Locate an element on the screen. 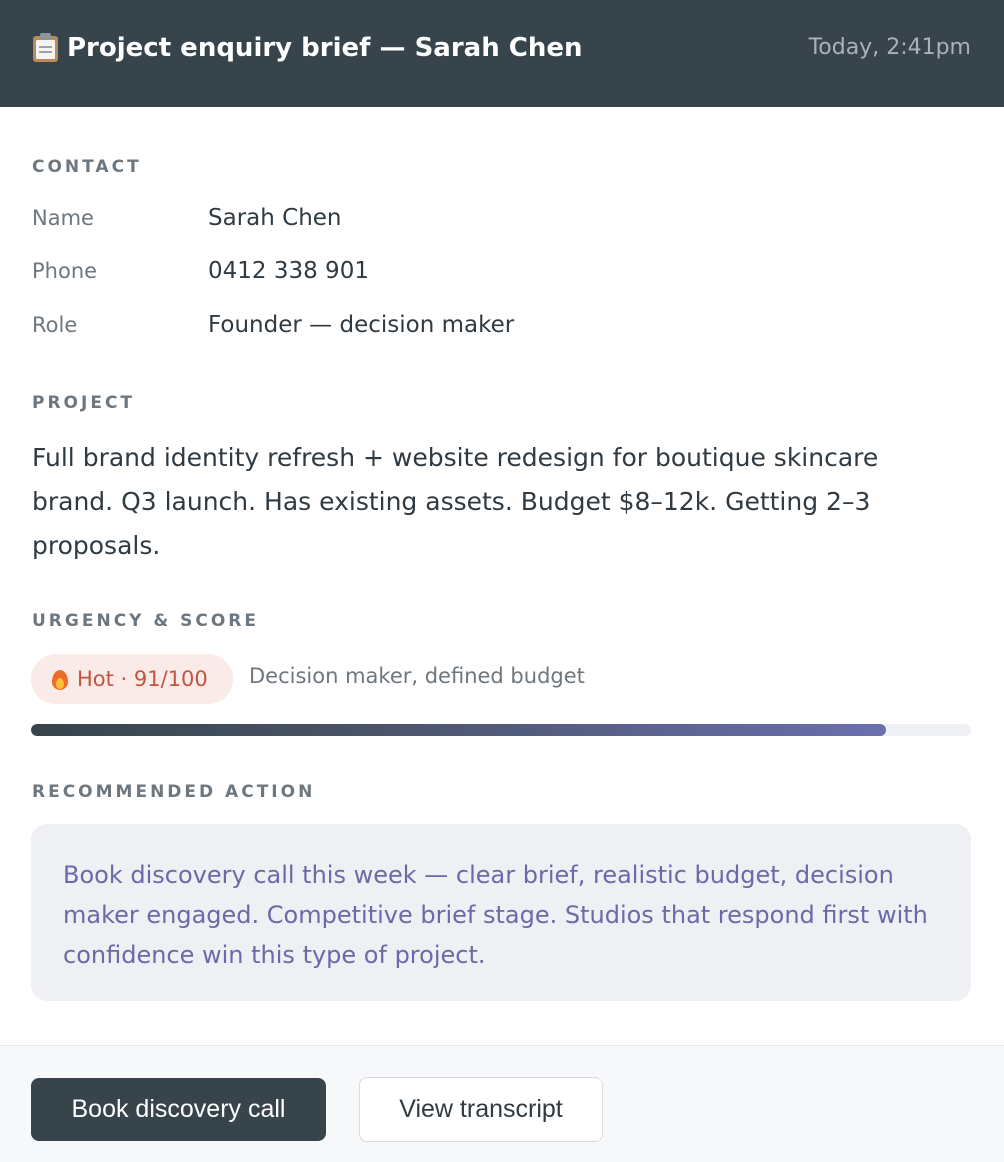  page-title: Project enquiry brief — Sarah Chen is located at coordinates (325, 47).